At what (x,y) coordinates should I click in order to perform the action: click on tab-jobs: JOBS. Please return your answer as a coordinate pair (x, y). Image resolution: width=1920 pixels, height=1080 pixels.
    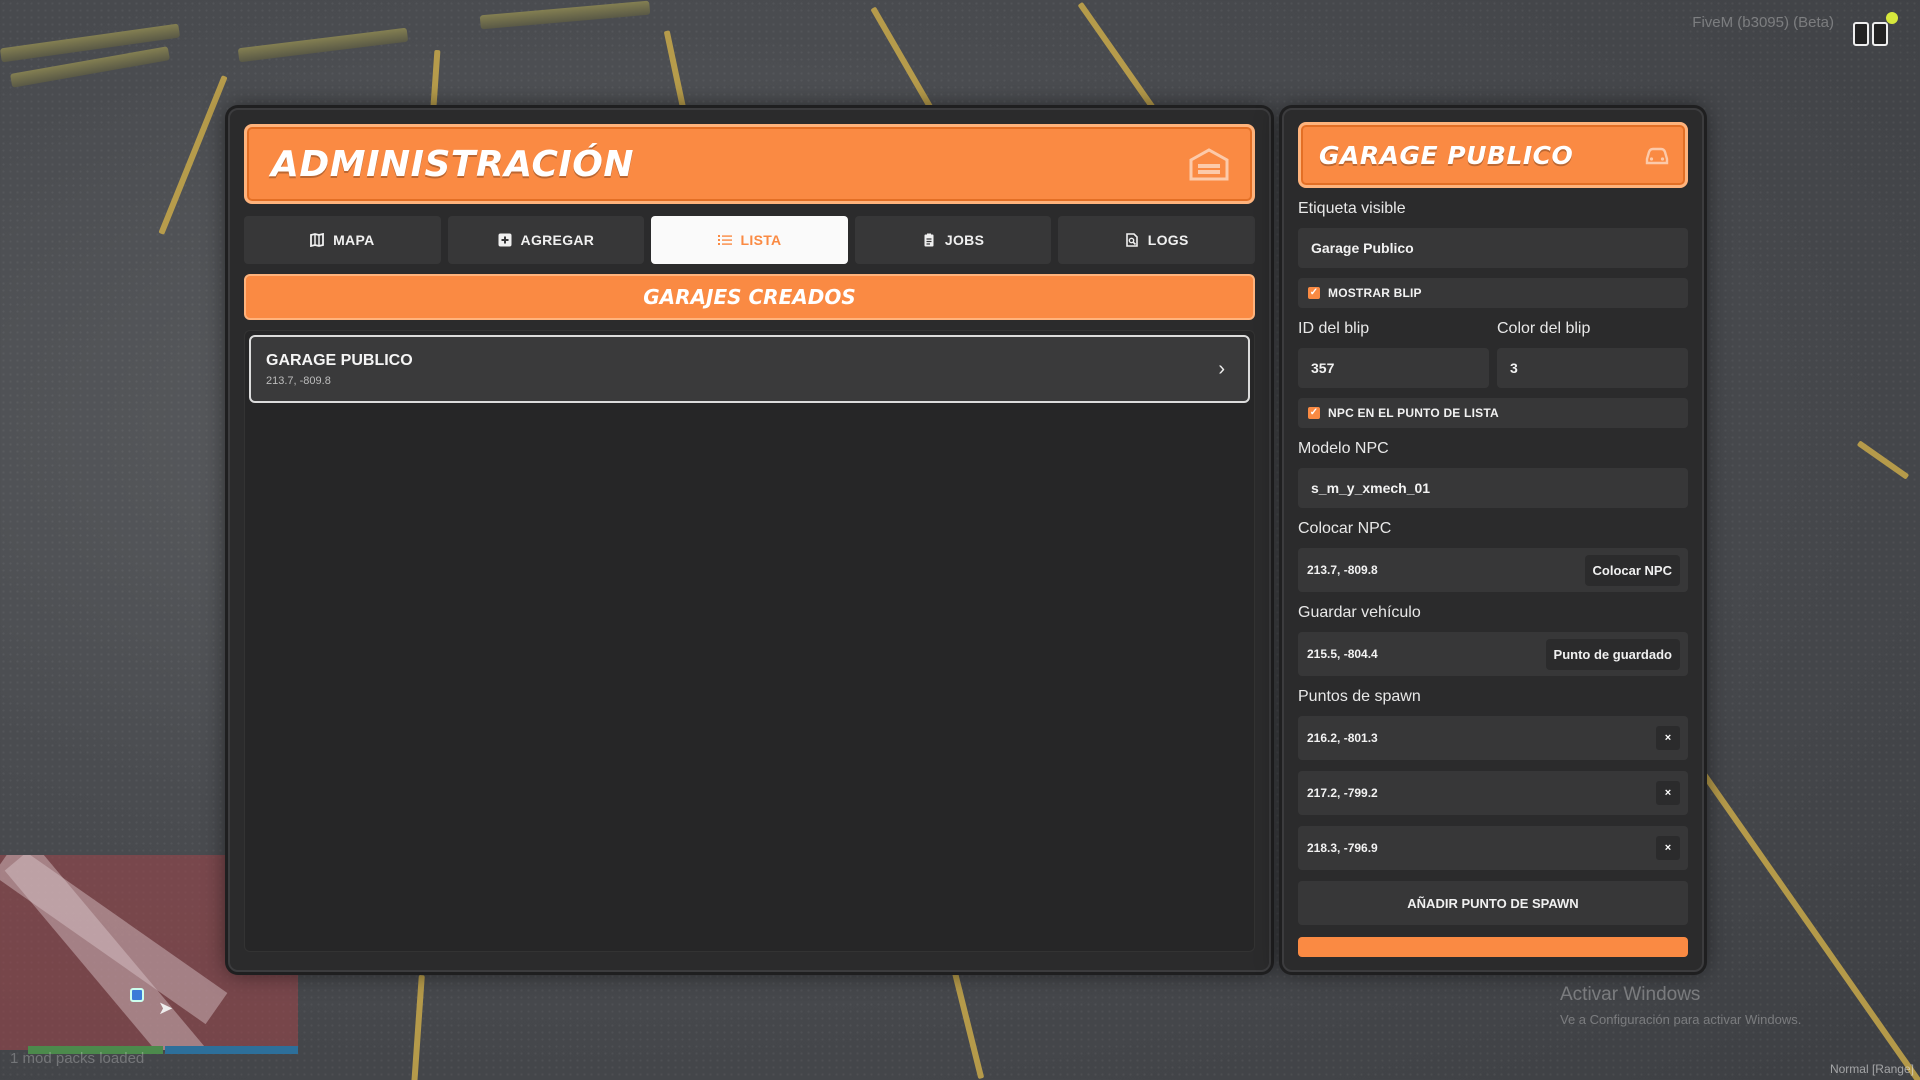
    Looking at the image, I should click on (953, 240).